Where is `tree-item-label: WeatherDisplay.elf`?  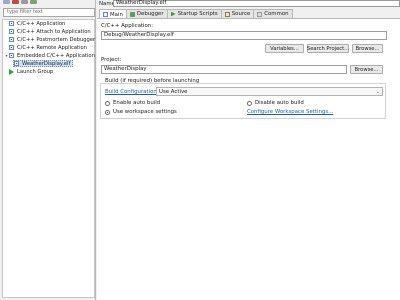
tree-item-label: WeatherDisplay.elf is located at coordinates (46, 63).